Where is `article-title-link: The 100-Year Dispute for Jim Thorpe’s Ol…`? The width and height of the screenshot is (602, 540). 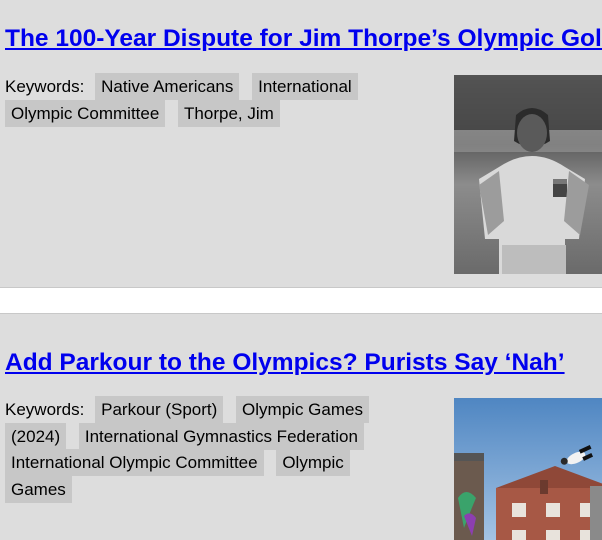
article-title-link: The 100-Year Dispute for Jim Thorpe’s Ol… is located at coordinates (303, 39).